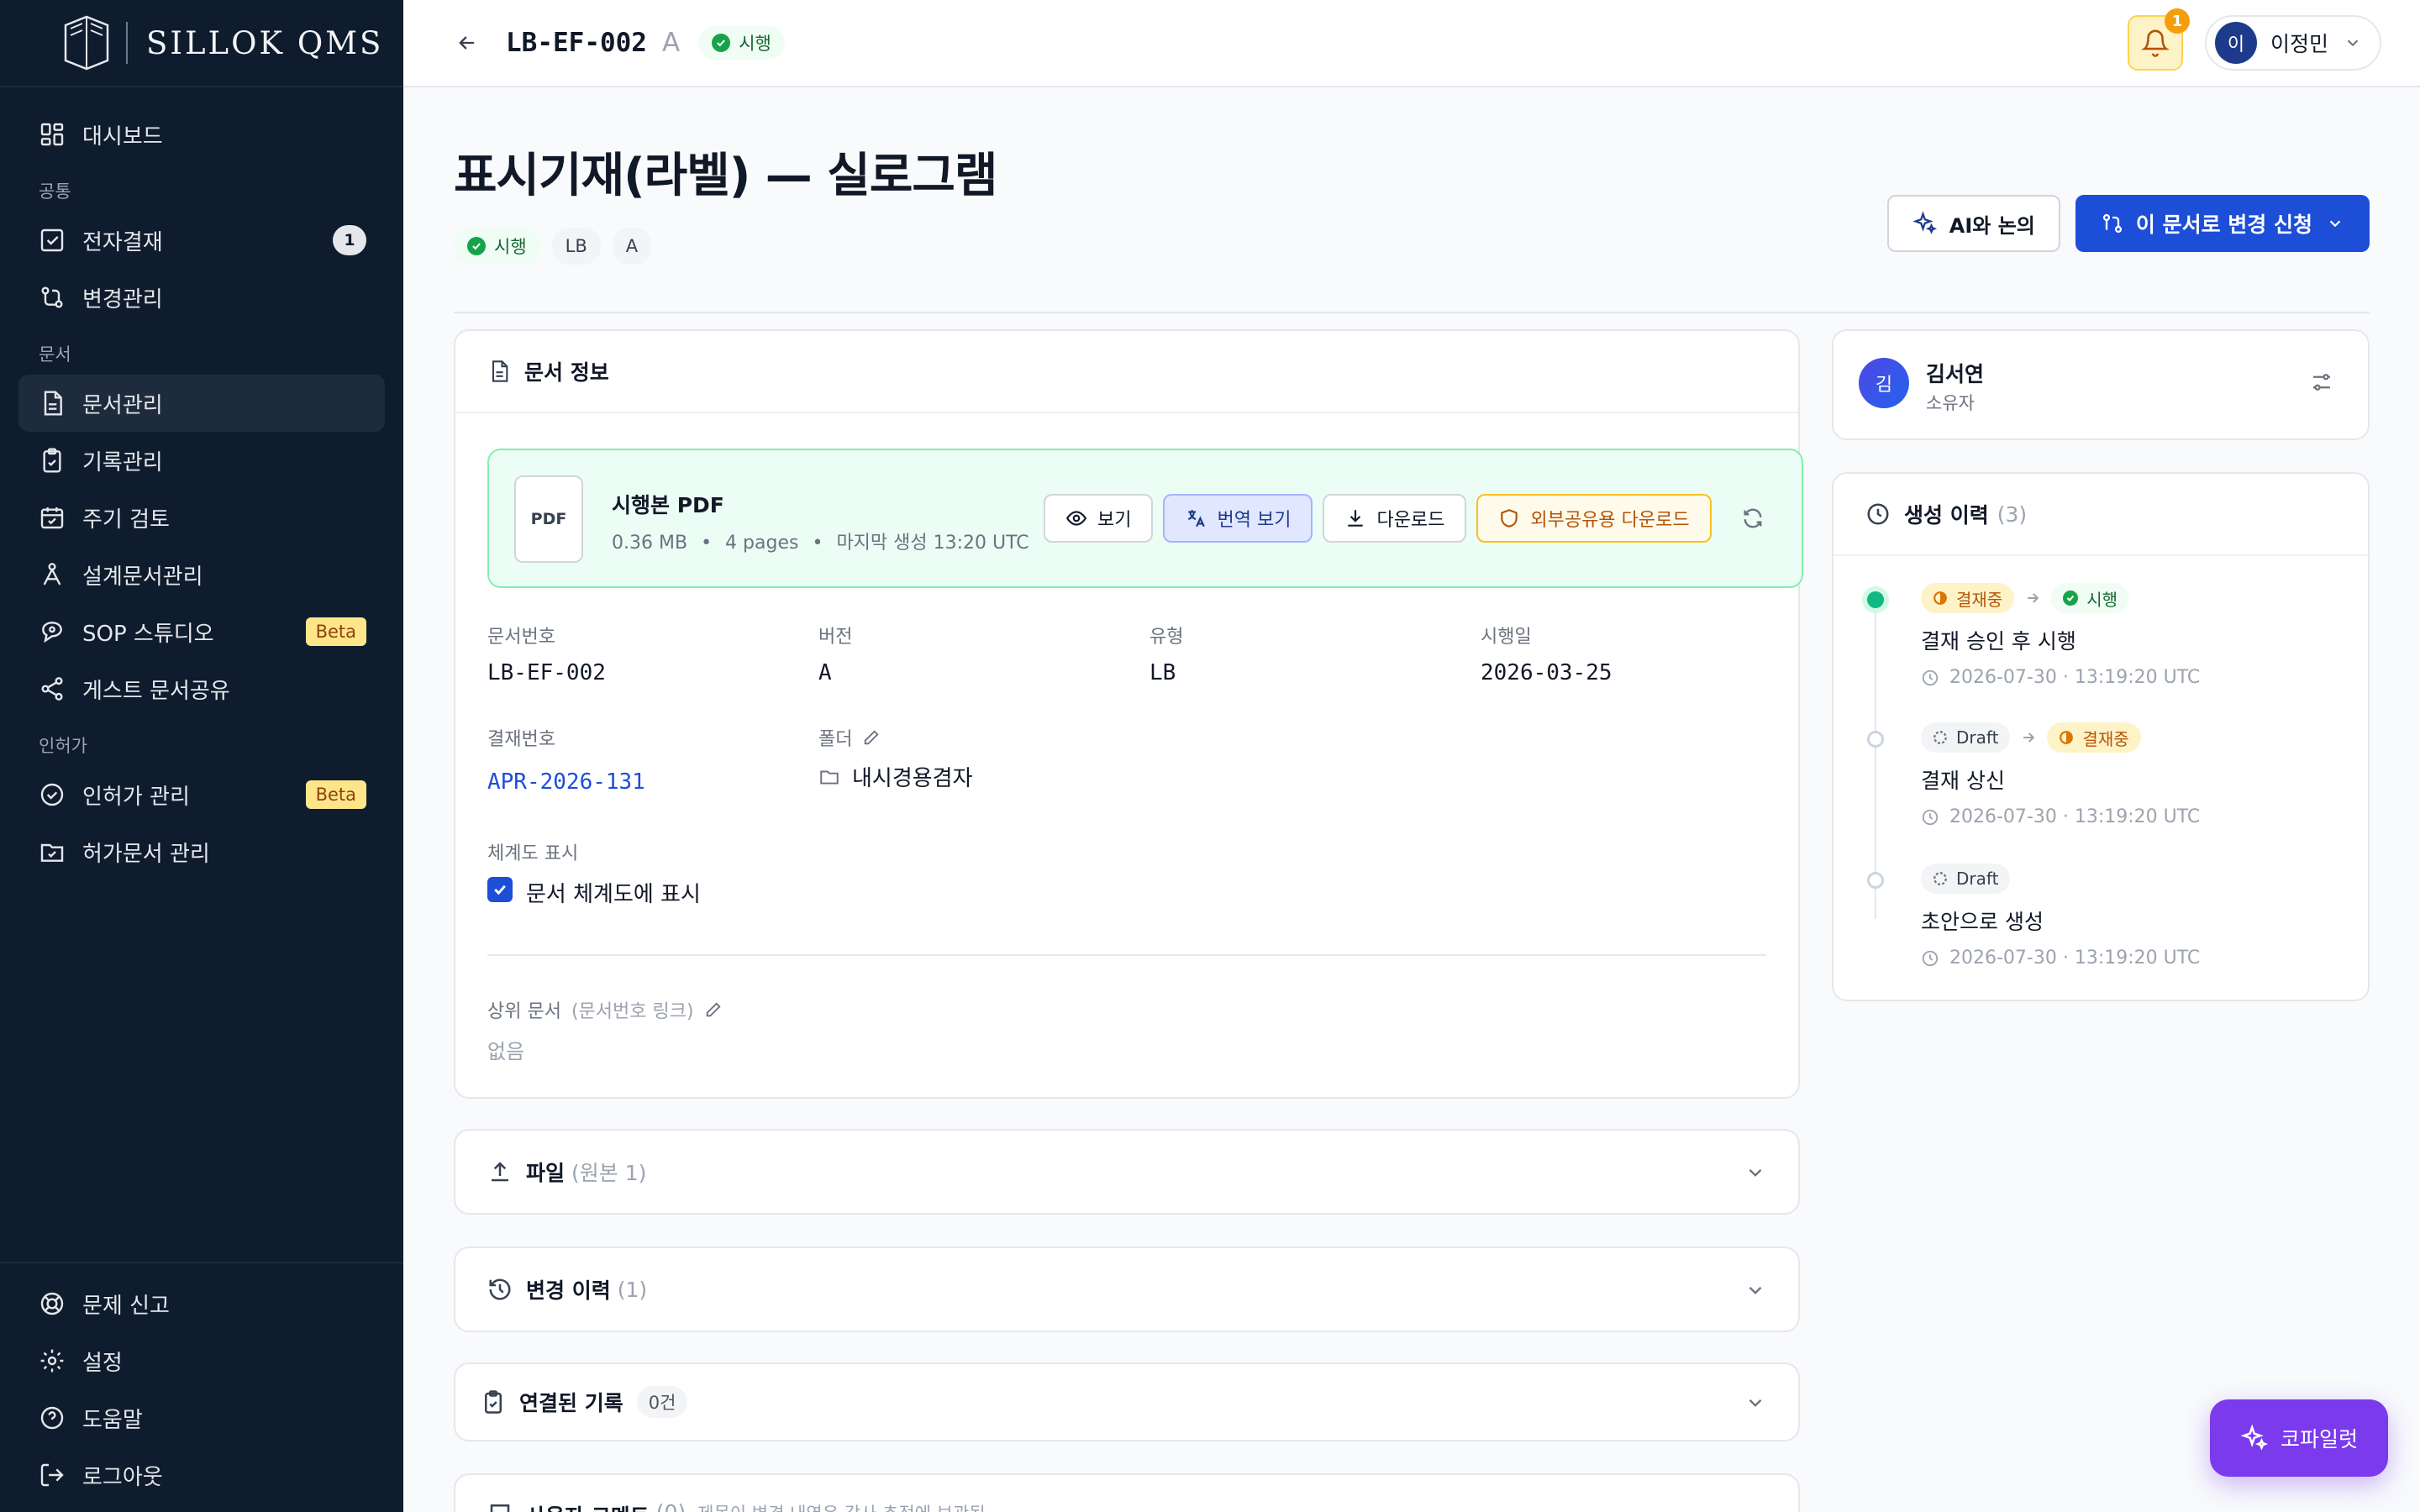 This screenshot has height=1512, width=2420. I want to click on sidebar-footer: 문제 신고 설정 도움말 로그아웃, so click(202, 1387).